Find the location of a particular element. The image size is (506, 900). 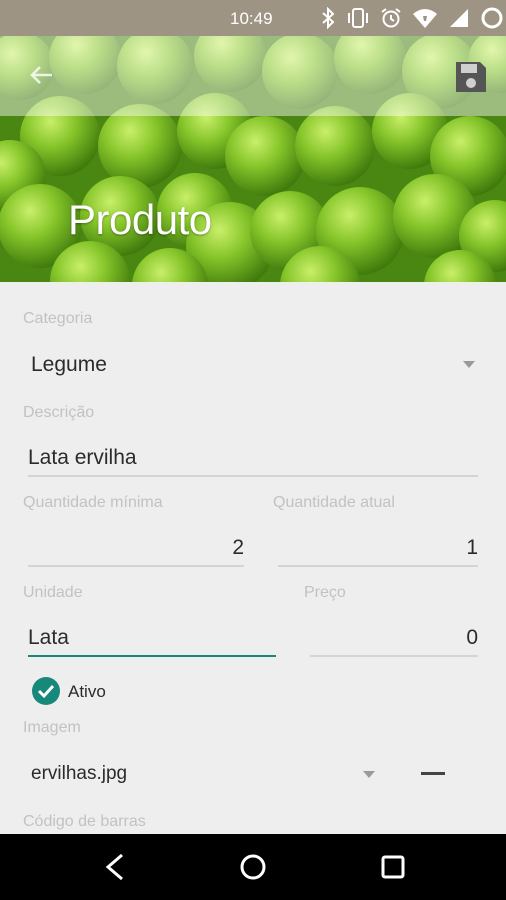

quantidade-minima-label: Quantidade mínima is located at coordinates (93, 502).